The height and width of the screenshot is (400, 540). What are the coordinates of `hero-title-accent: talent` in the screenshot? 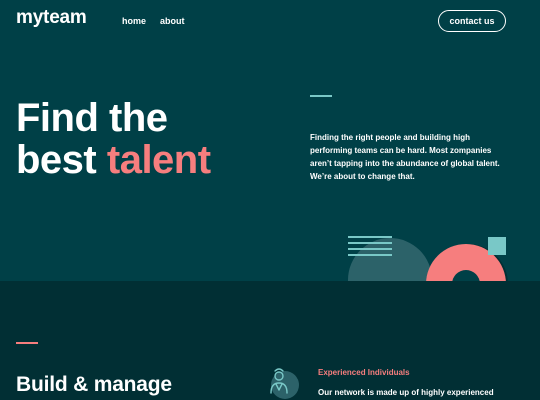 It's located at (158, 160).